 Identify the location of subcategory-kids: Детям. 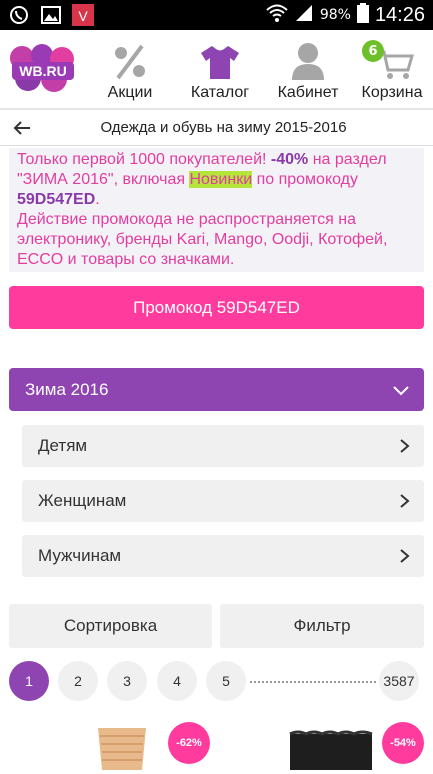
(223, 446).